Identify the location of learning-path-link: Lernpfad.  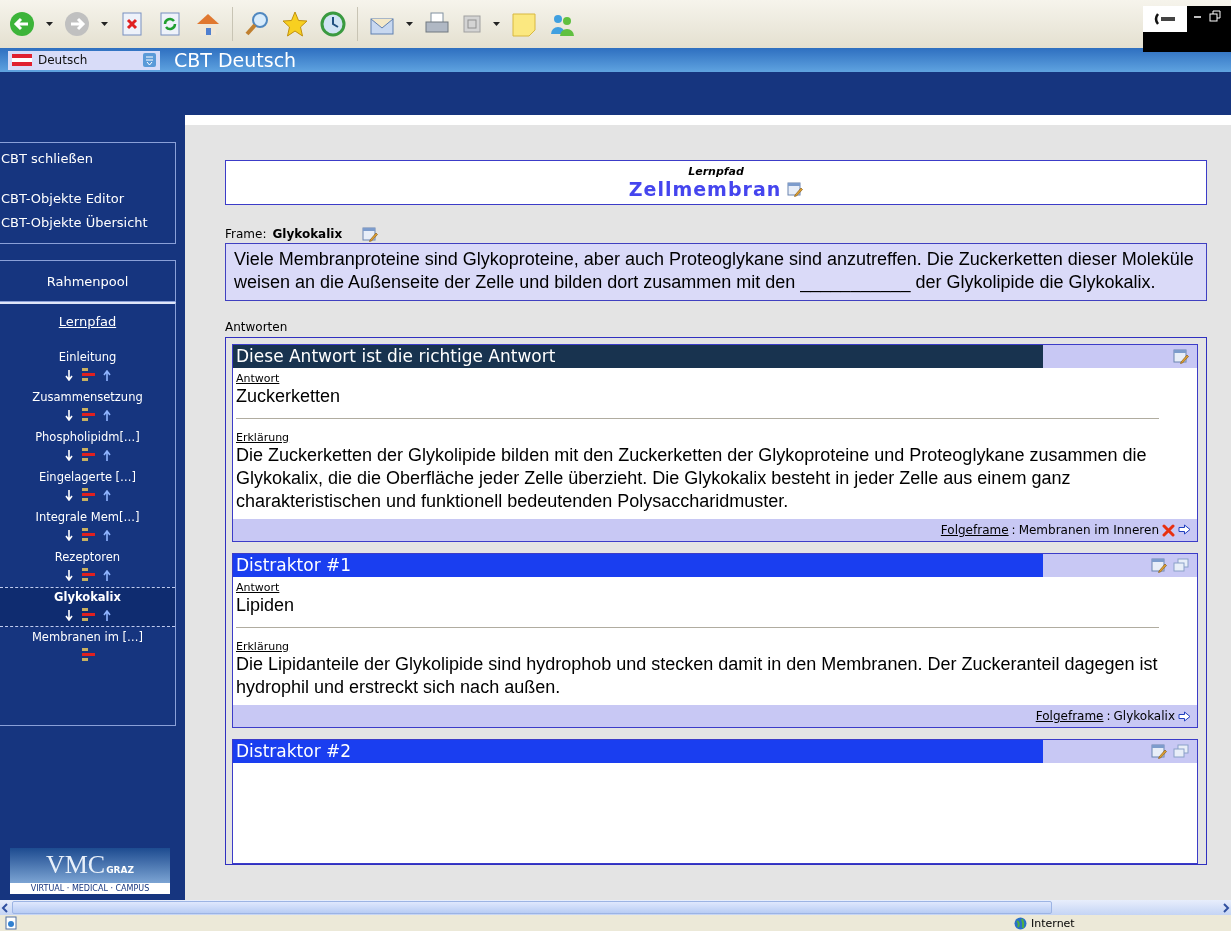
(87, 321).